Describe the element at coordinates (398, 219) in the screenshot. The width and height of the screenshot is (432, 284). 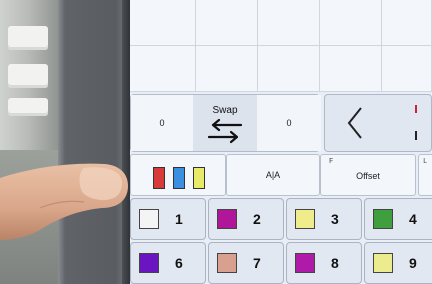
I see `palette-item: 4` at that location.